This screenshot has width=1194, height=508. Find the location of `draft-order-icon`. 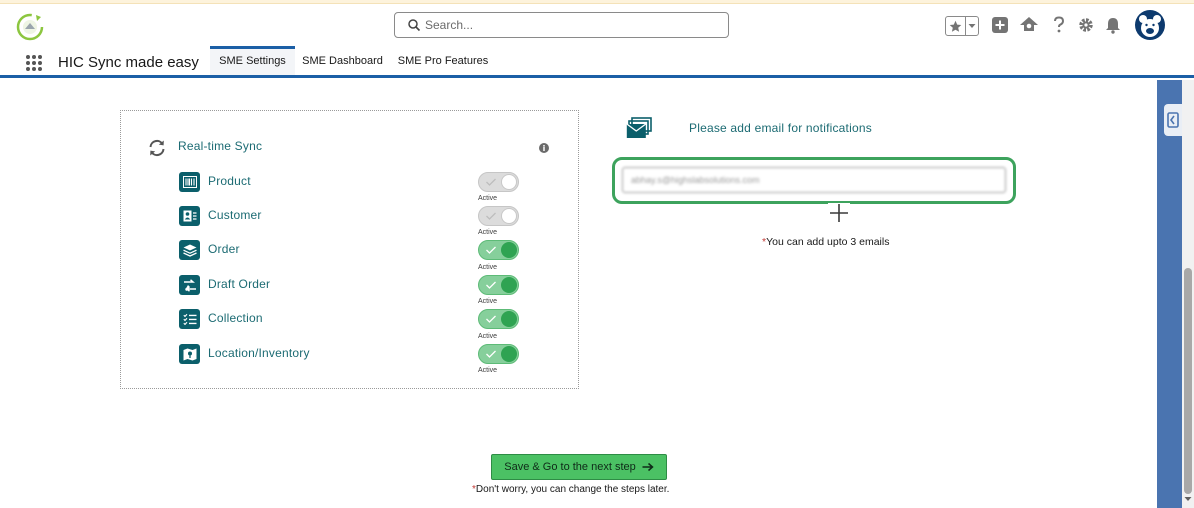

draft-order-icon is located at coordinates (189, 285).